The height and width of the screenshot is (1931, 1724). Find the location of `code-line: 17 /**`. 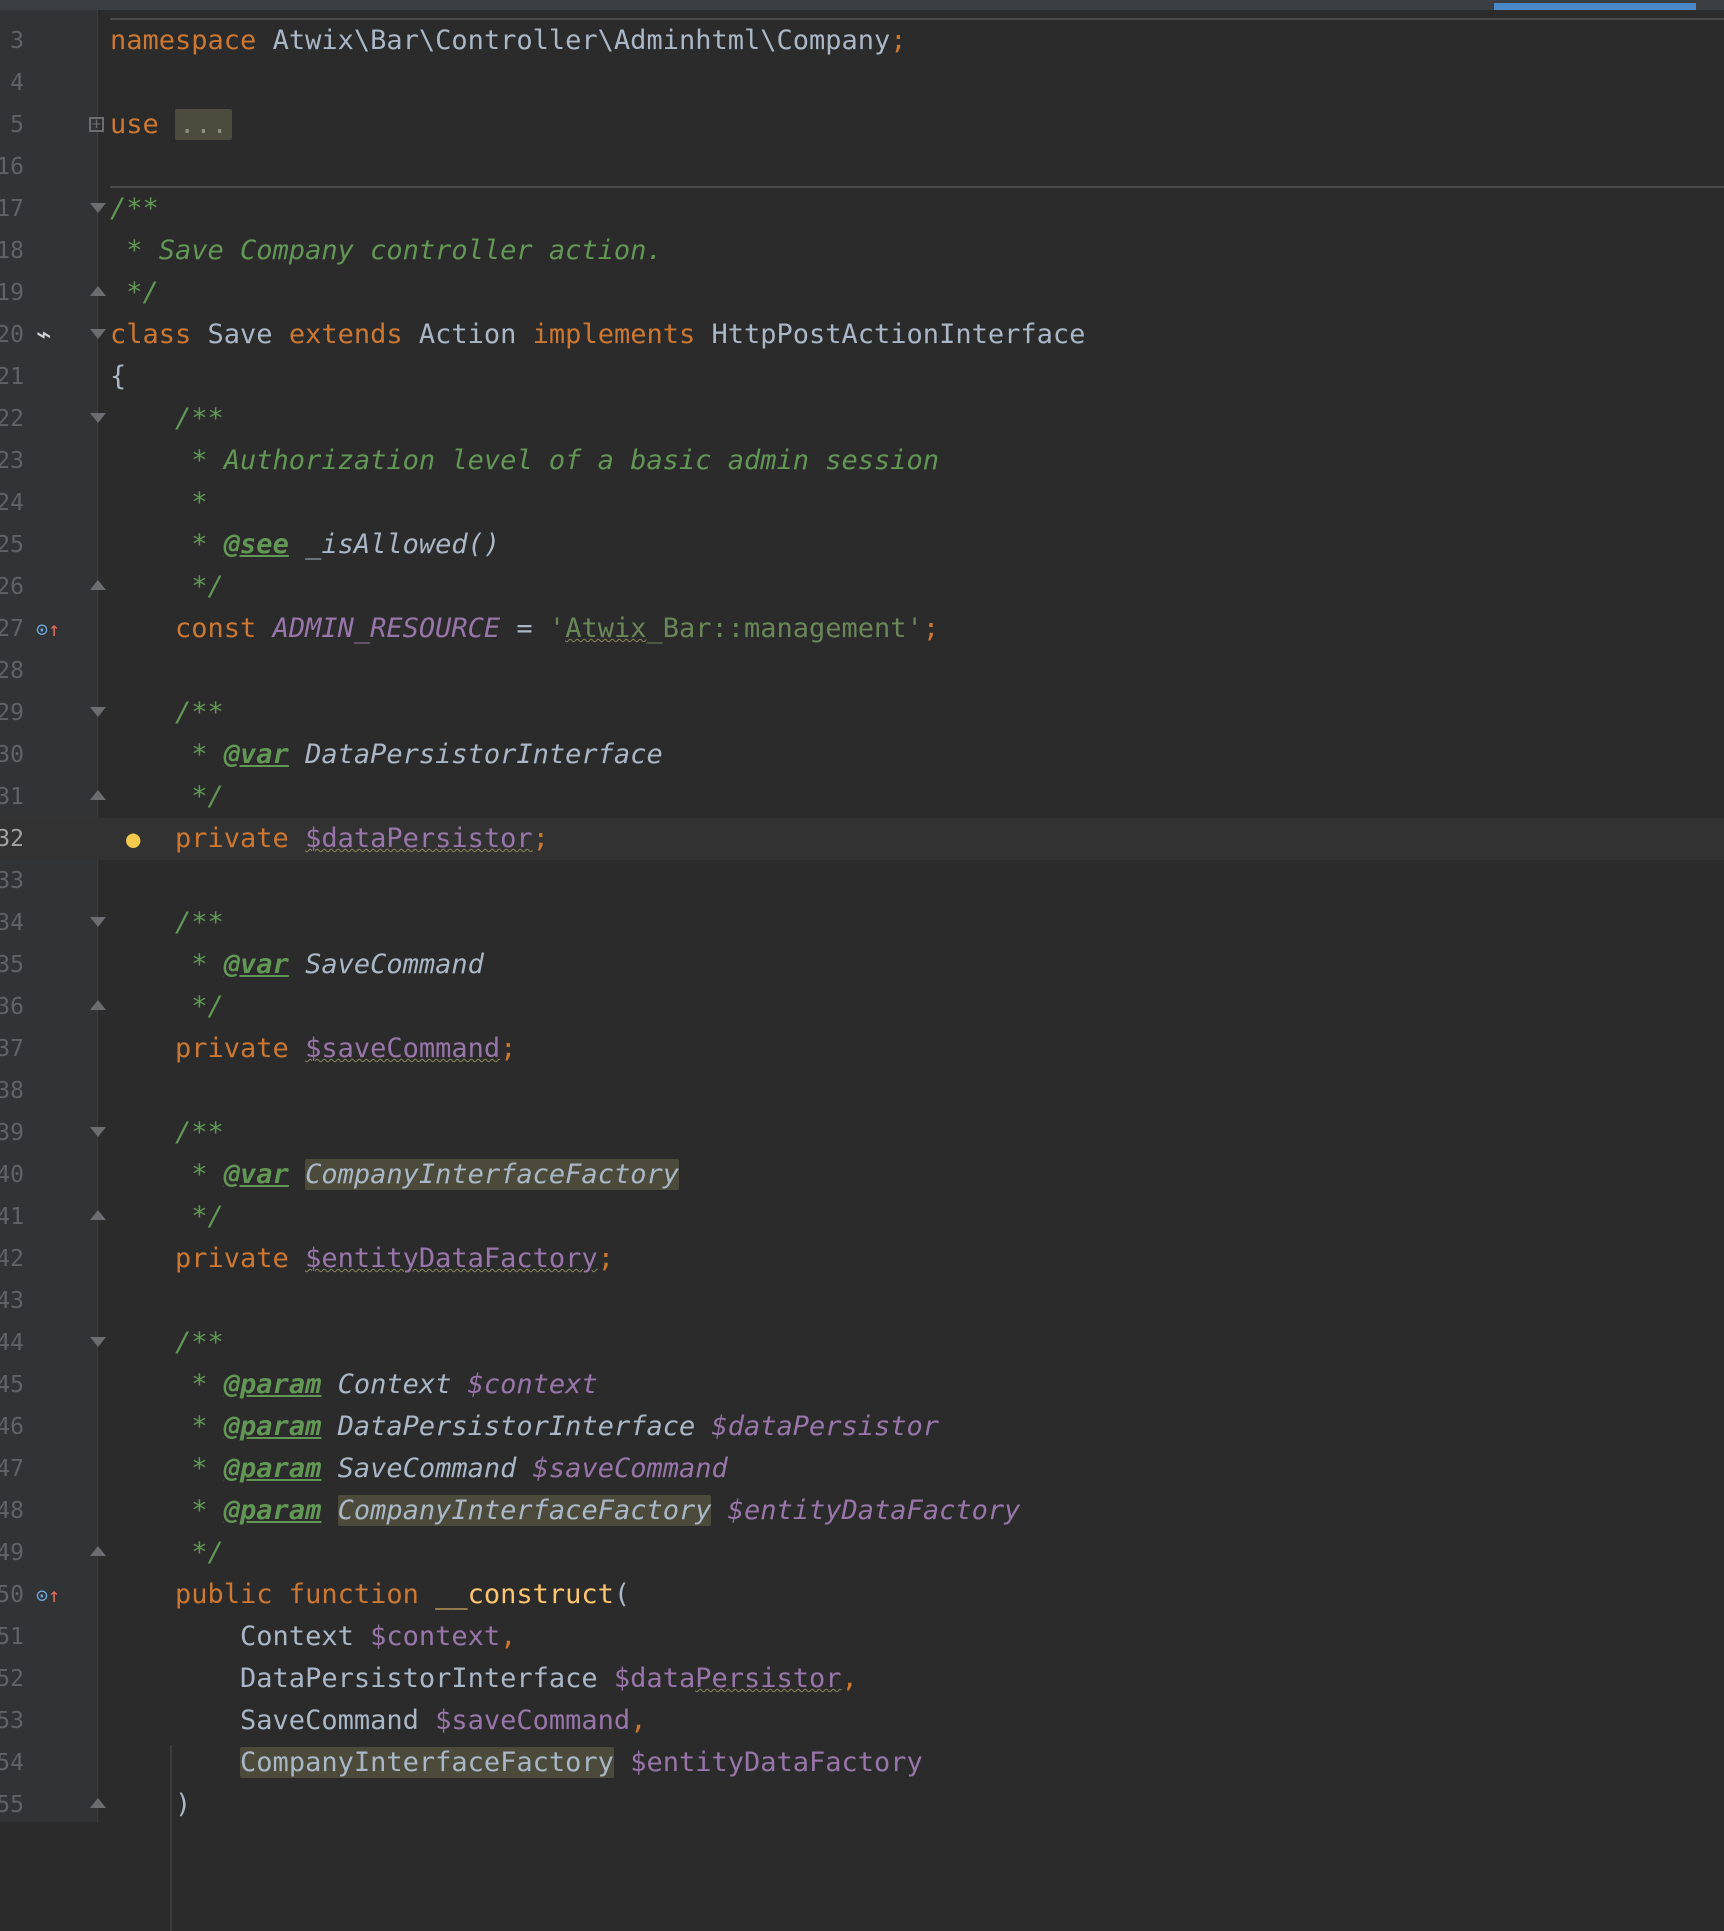

code-line: 17 /** is located at coordinates (862, 209).